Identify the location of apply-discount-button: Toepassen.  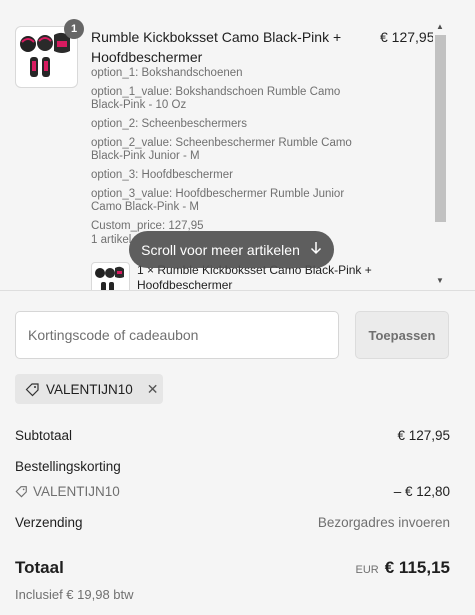
(402, 335).